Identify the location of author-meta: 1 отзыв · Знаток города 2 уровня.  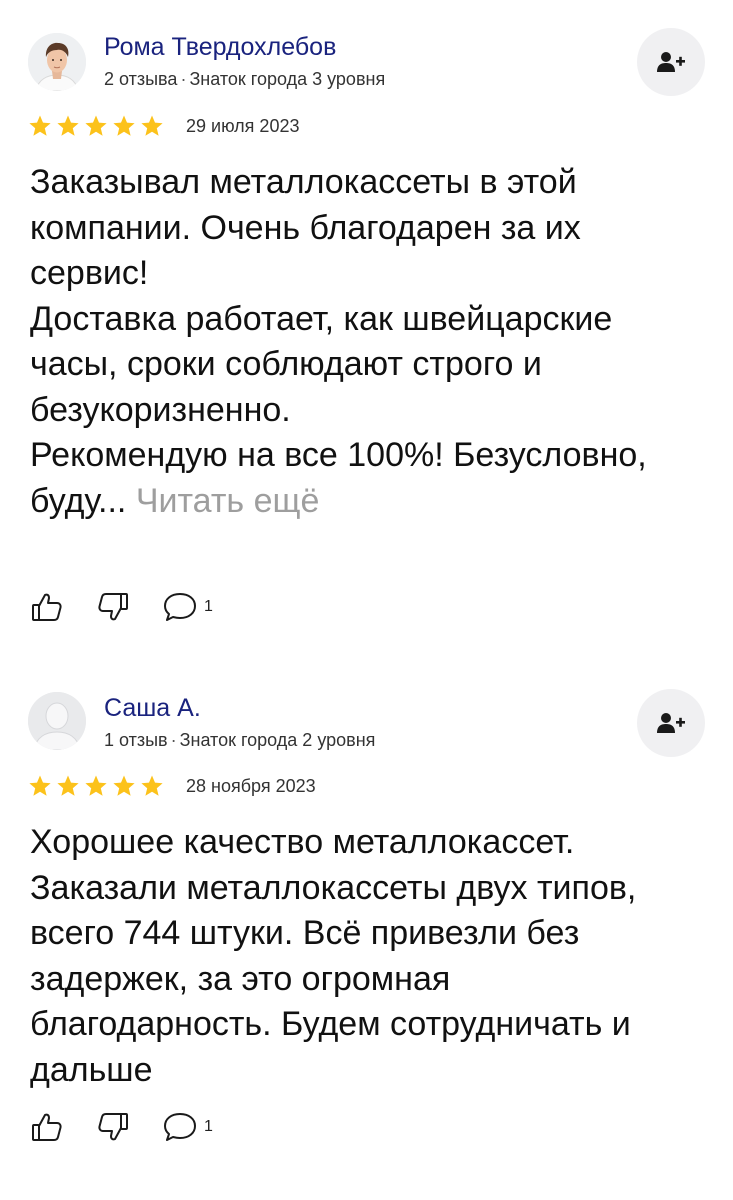
(239, 740).